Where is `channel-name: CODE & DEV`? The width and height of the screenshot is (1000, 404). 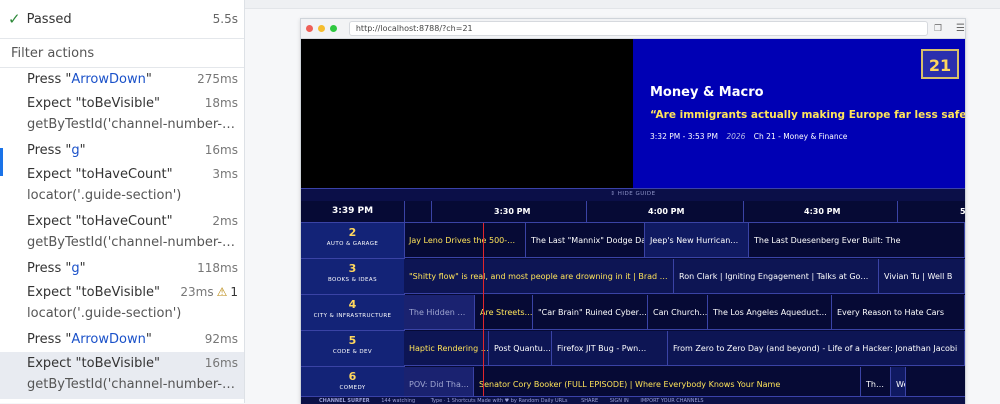 channel-name: CODE & DEV is located at coordinates (352, 352).